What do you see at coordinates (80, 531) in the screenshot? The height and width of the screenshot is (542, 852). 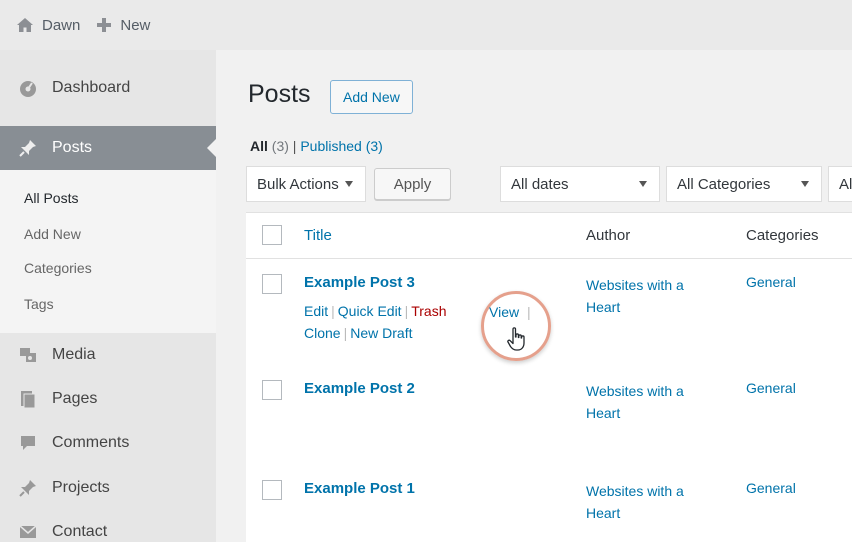 I see `sidebar-item-label: Contact` at bounding box center [80, 531].